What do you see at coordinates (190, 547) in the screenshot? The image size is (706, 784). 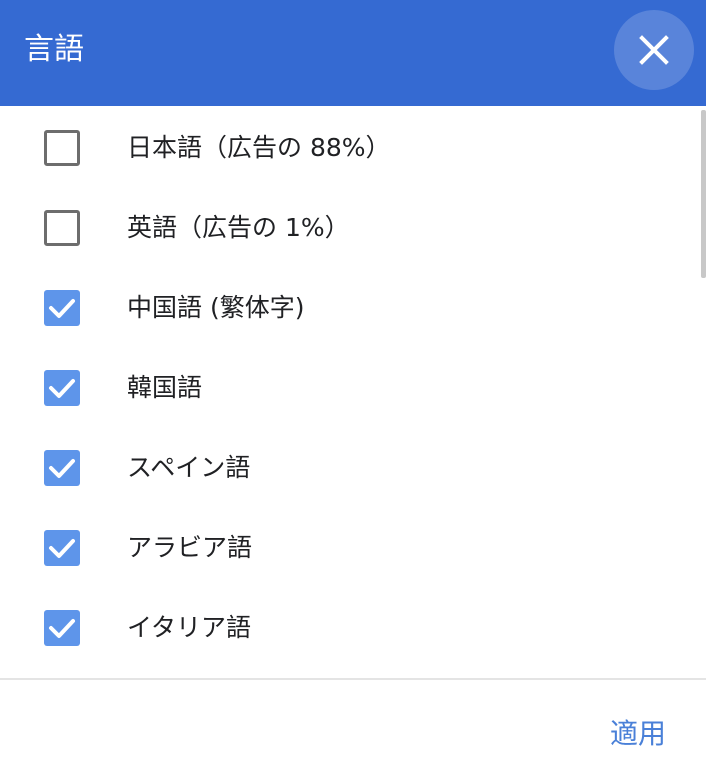 I see `language-label: アラビア語` at bounding box center [190, 547].